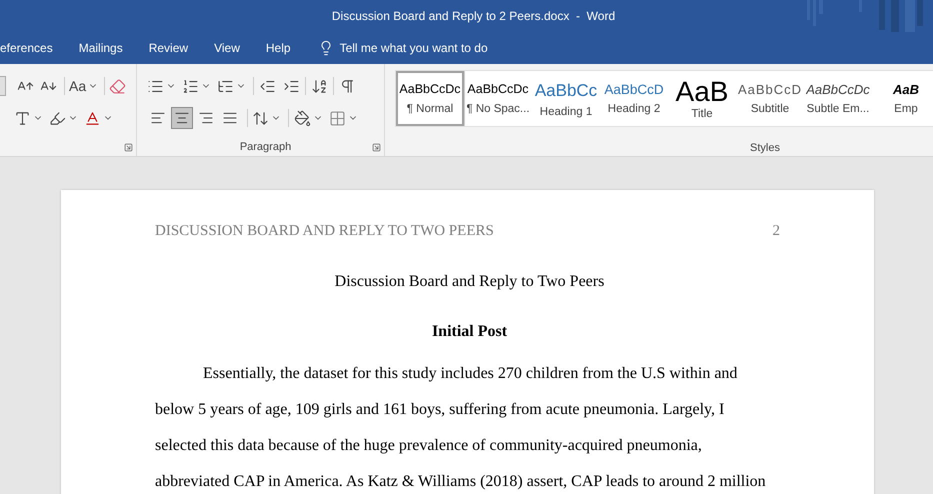  What do you see at coordinates (266, 147) in the screenshot?
I see `group-label: Paragraph` at bounding box center [266, 147].